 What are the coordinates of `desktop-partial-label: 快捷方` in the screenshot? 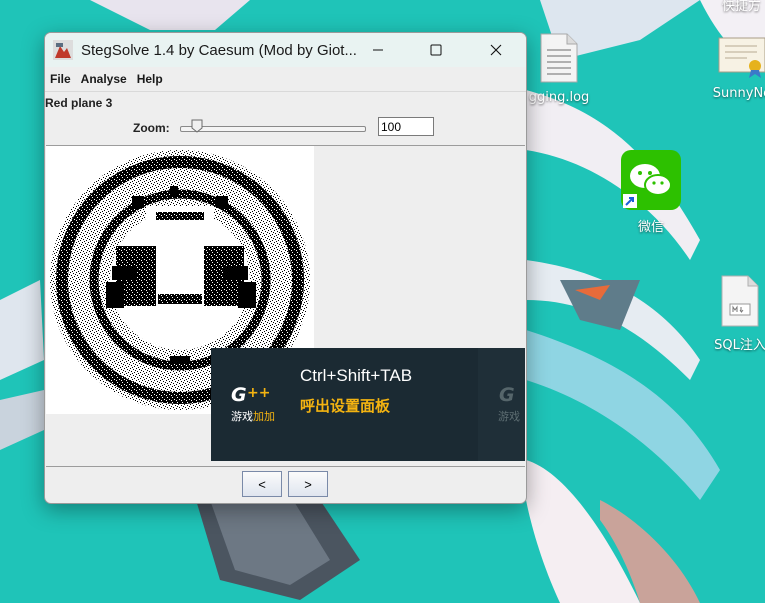 It's located at (742, 7).